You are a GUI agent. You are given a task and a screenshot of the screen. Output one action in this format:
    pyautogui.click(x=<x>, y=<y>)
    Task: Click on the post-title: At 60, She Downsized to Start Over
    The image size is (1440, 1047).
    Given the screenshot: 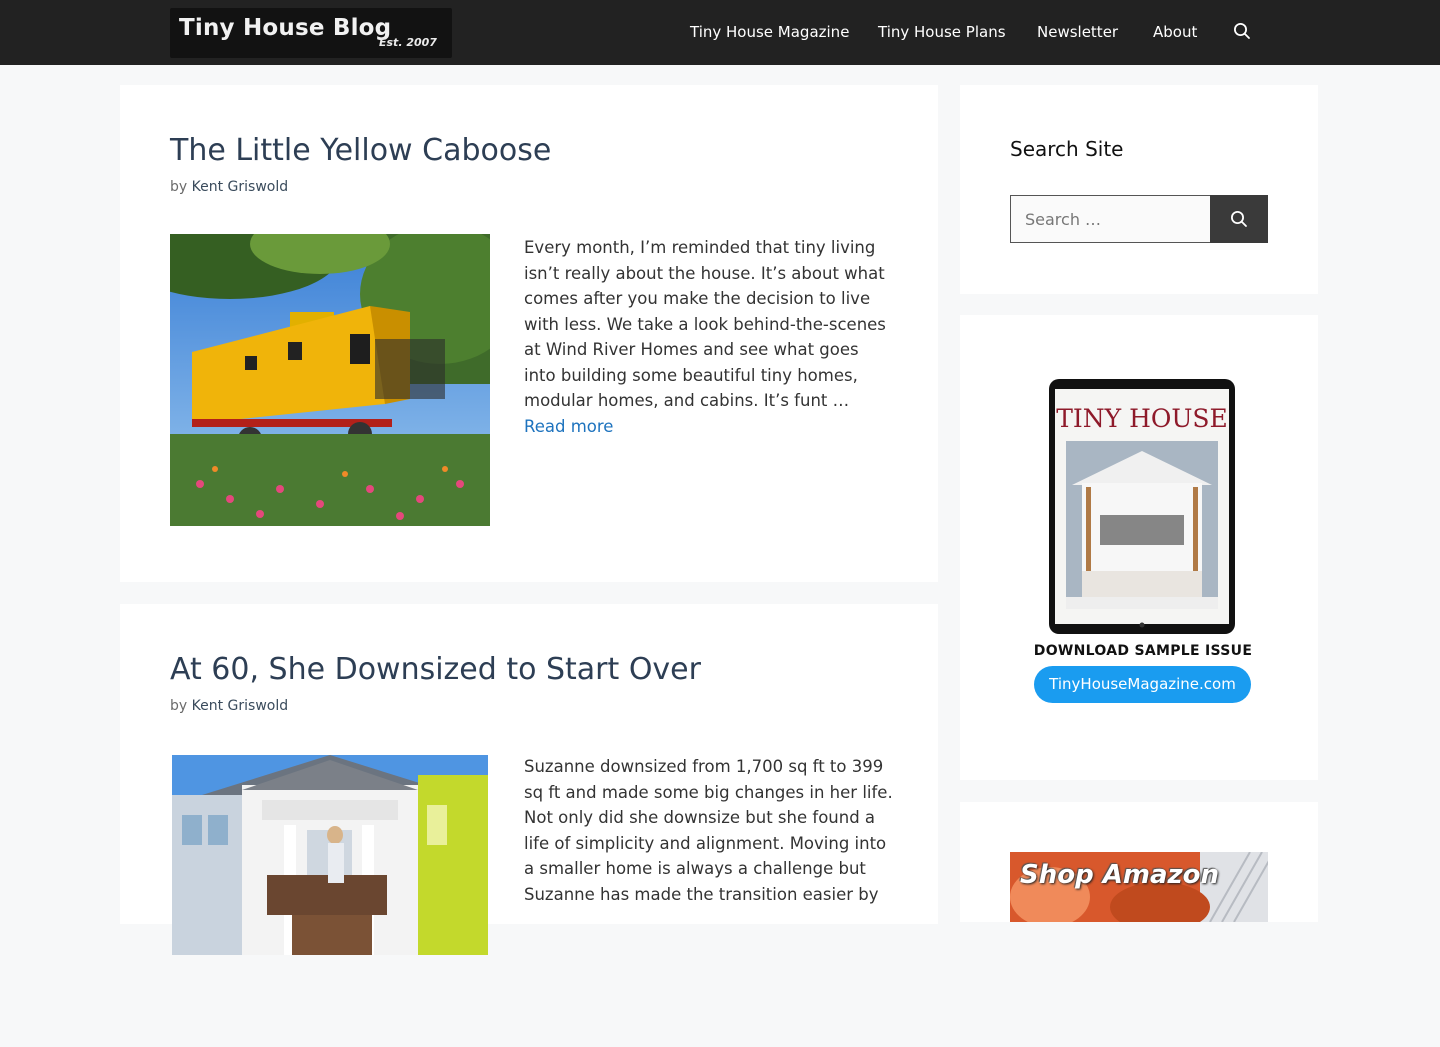 What is the action you would take?
    pyautogui.click(x=435, y=669)
    